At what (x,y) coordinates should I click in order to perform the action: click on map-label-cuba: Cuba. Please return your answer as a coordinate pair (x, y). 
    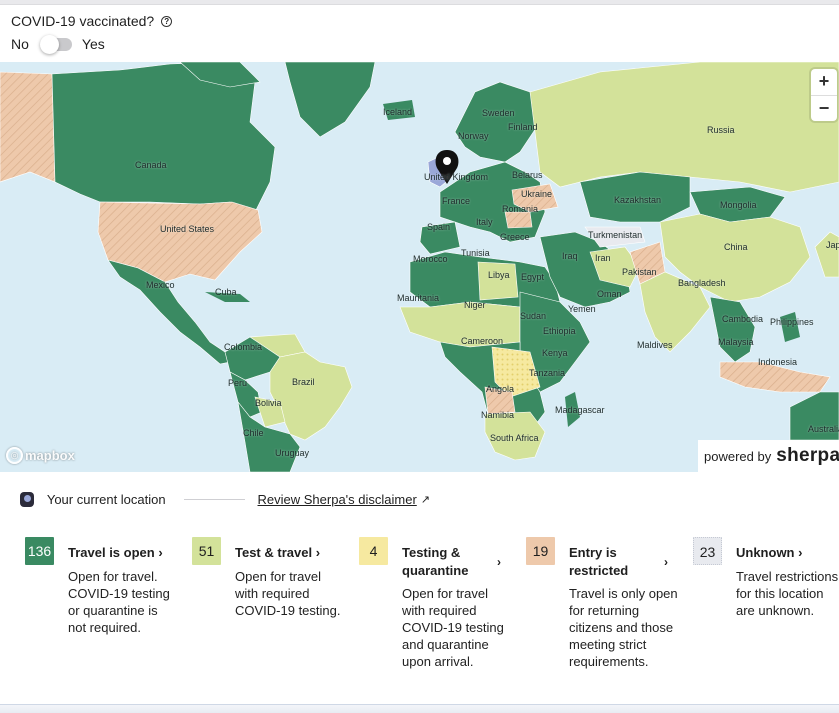
    Looking at the image, I should click on (226, 292).